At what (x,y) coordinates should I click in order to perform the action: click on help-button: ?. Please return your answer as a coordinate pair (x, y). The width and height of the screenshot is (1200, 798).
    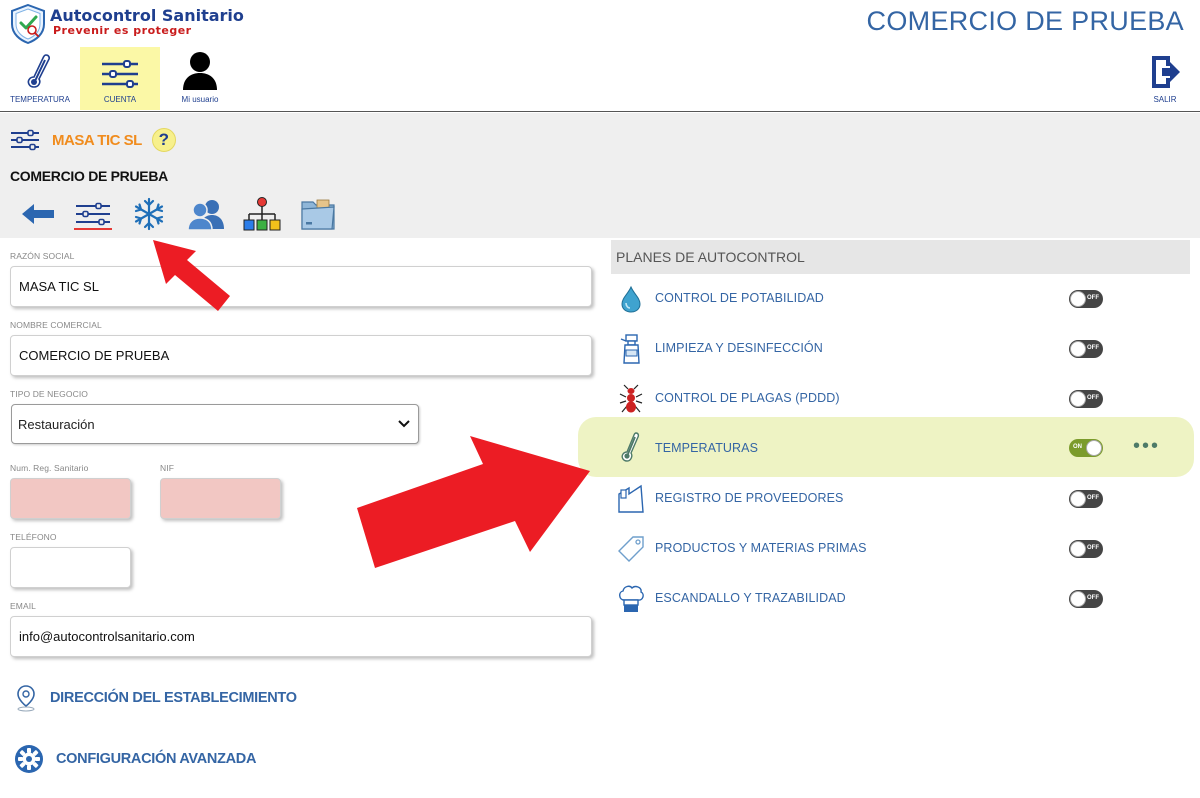
    Looking at the image, I should click on (163, 140).